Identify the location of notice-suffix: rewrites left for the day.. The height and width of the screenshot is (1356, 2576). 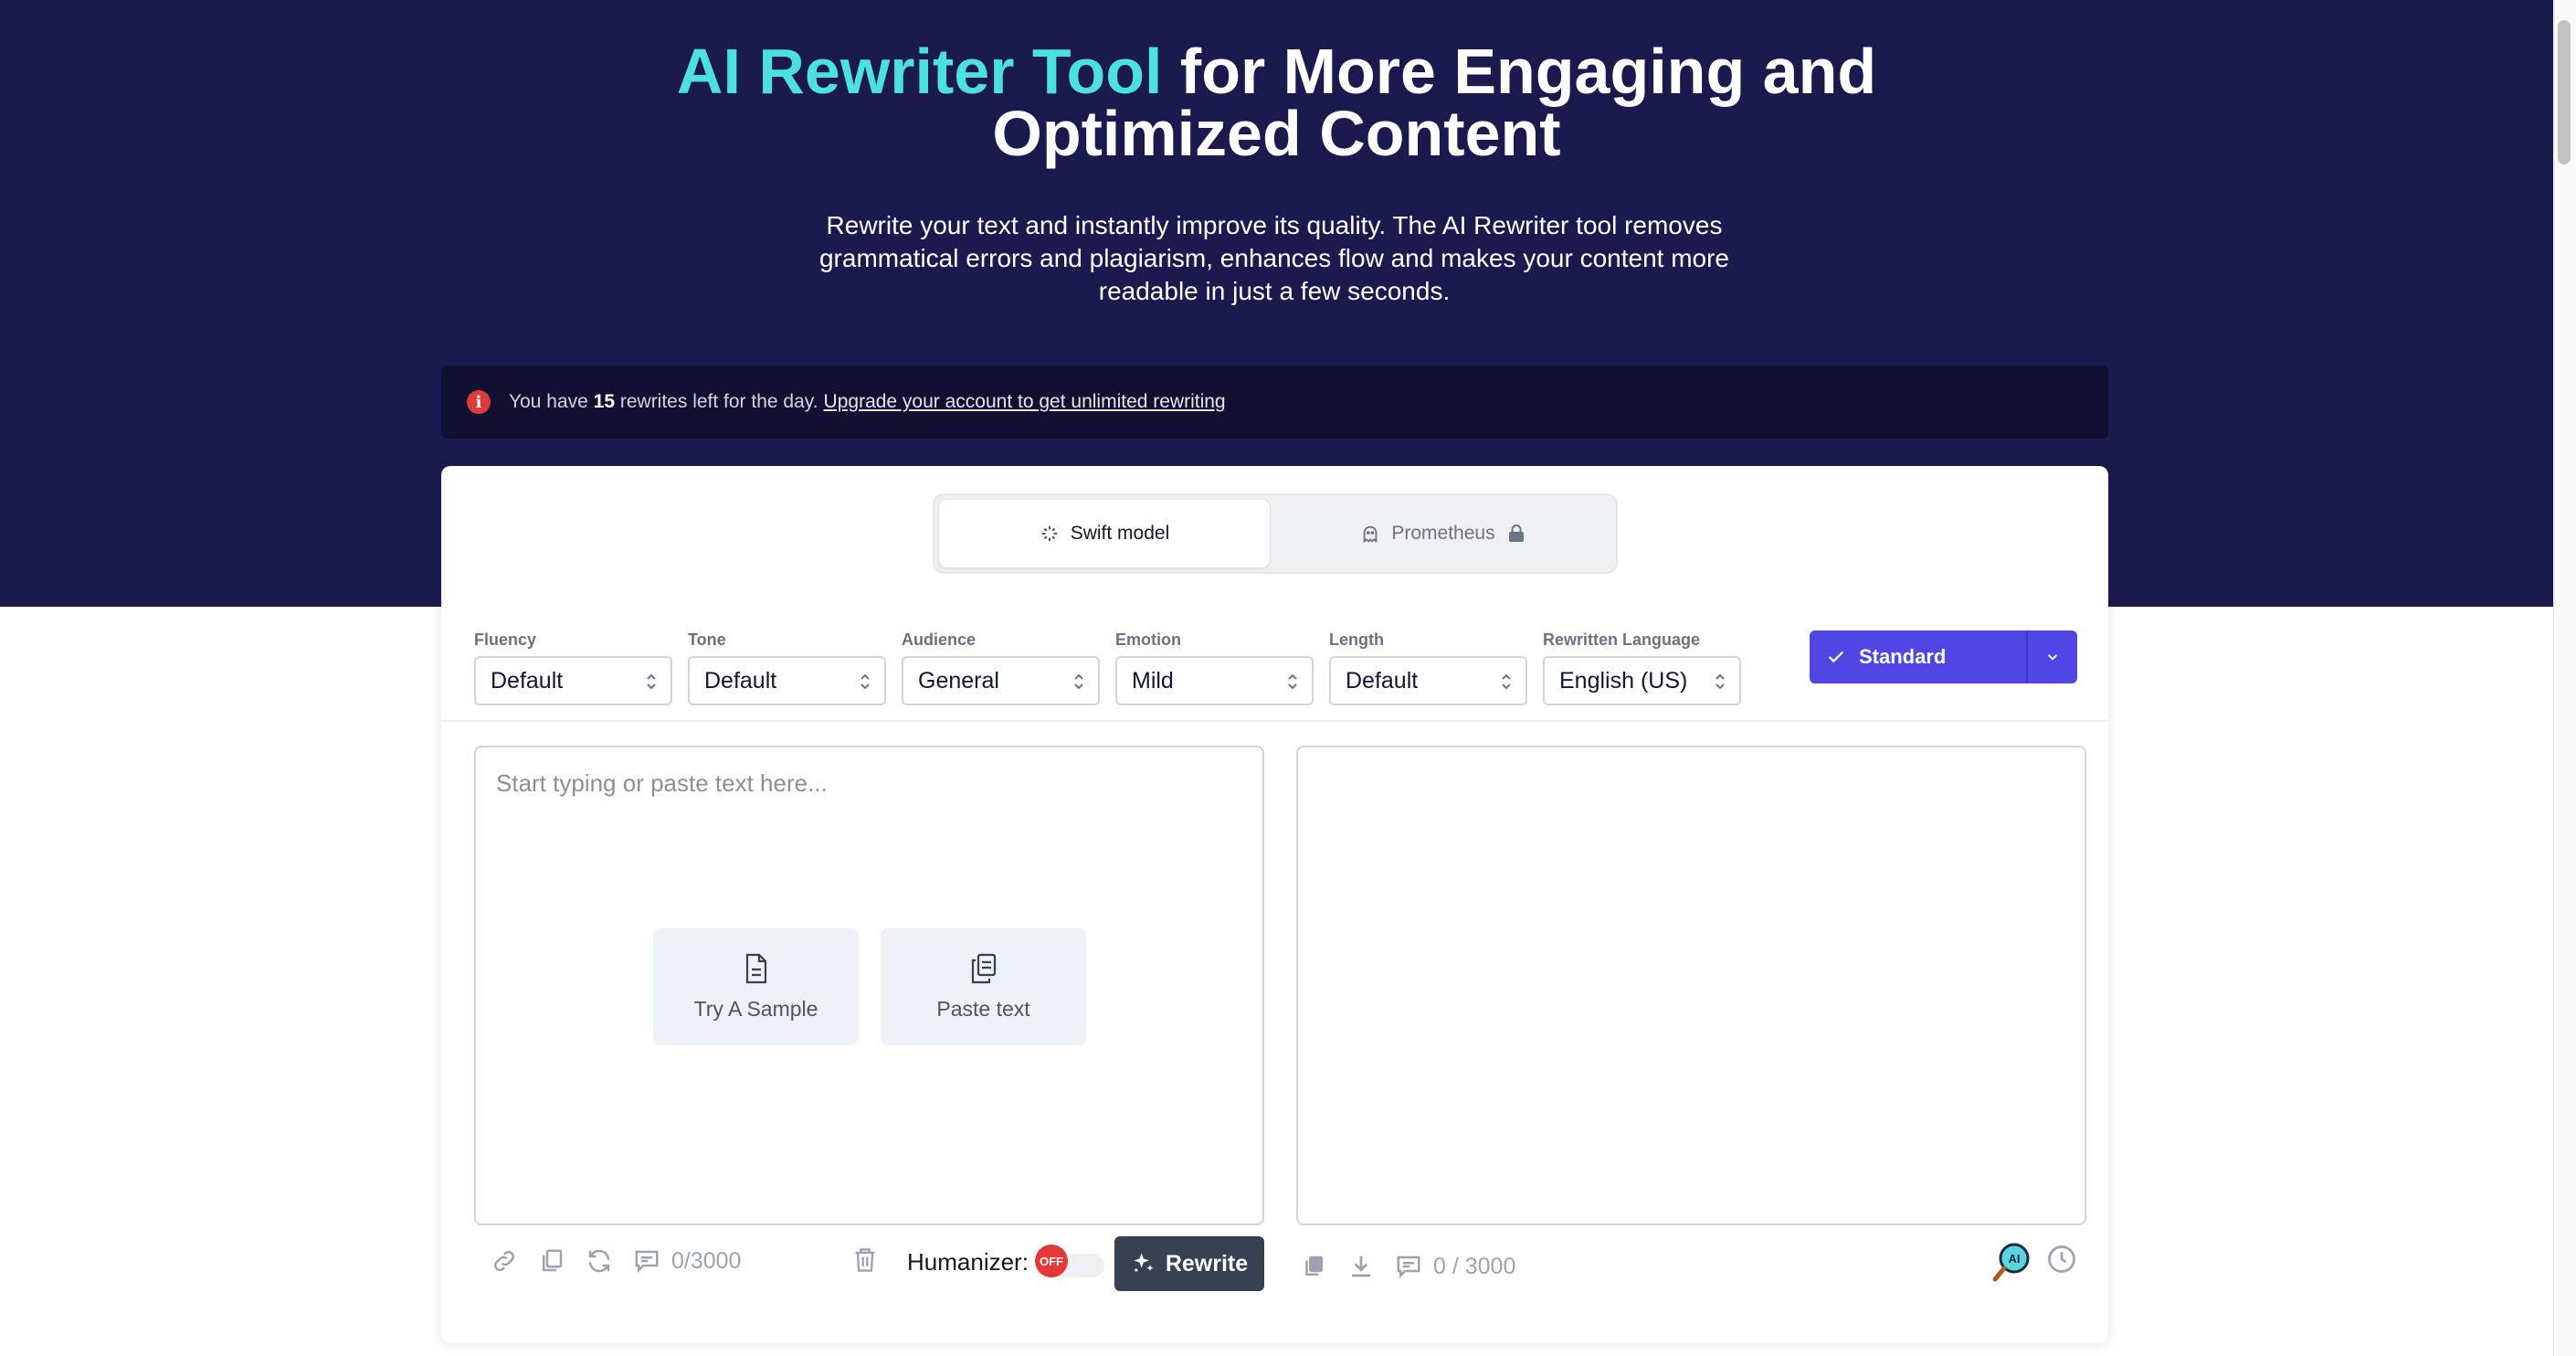
(716, 401).